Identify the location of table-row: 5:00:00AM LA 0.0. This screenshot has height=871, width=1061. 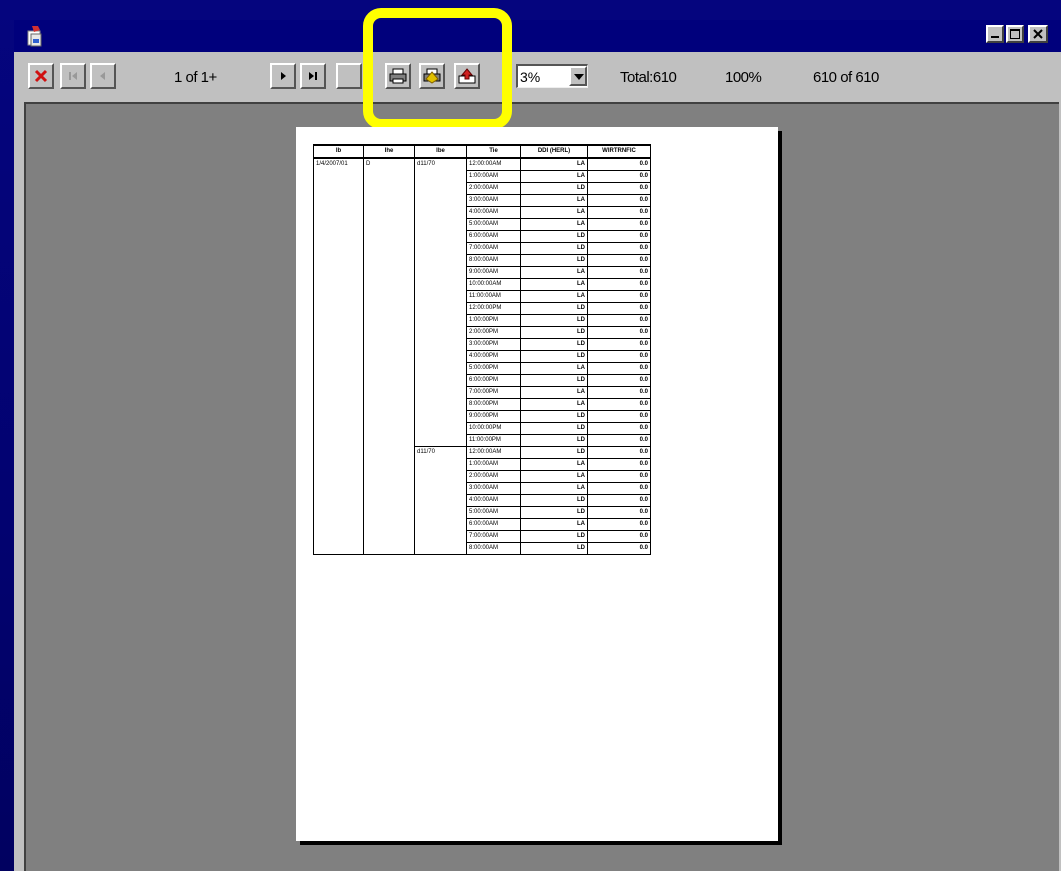
(482, 224).